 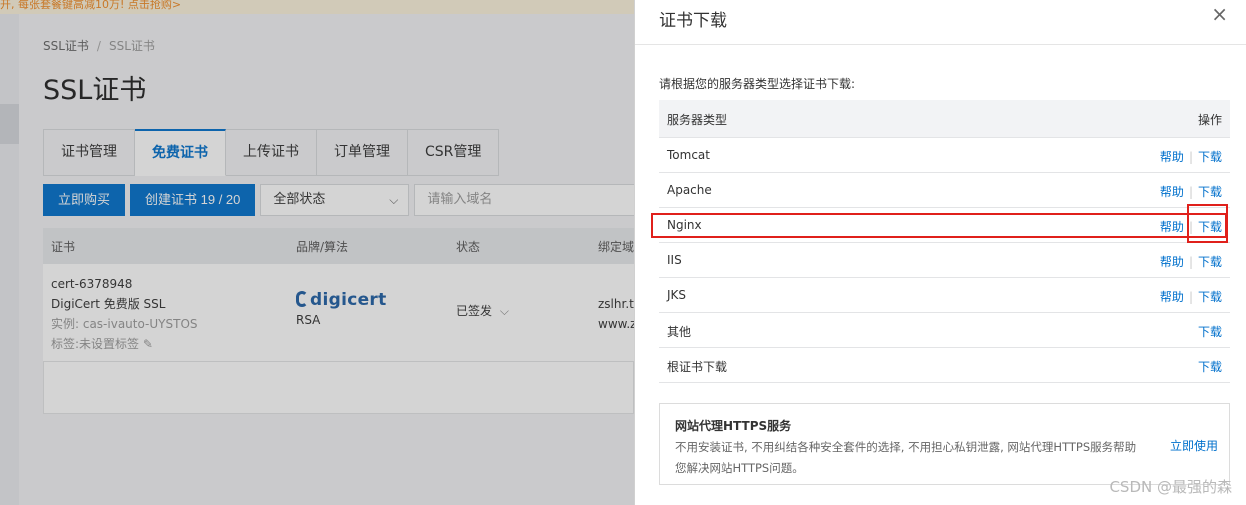 What do you see at coordinates (944, 295) in the screenshot?
I see `table-row: JKS 帮助 | 下载` at bounding box center [944, 295].